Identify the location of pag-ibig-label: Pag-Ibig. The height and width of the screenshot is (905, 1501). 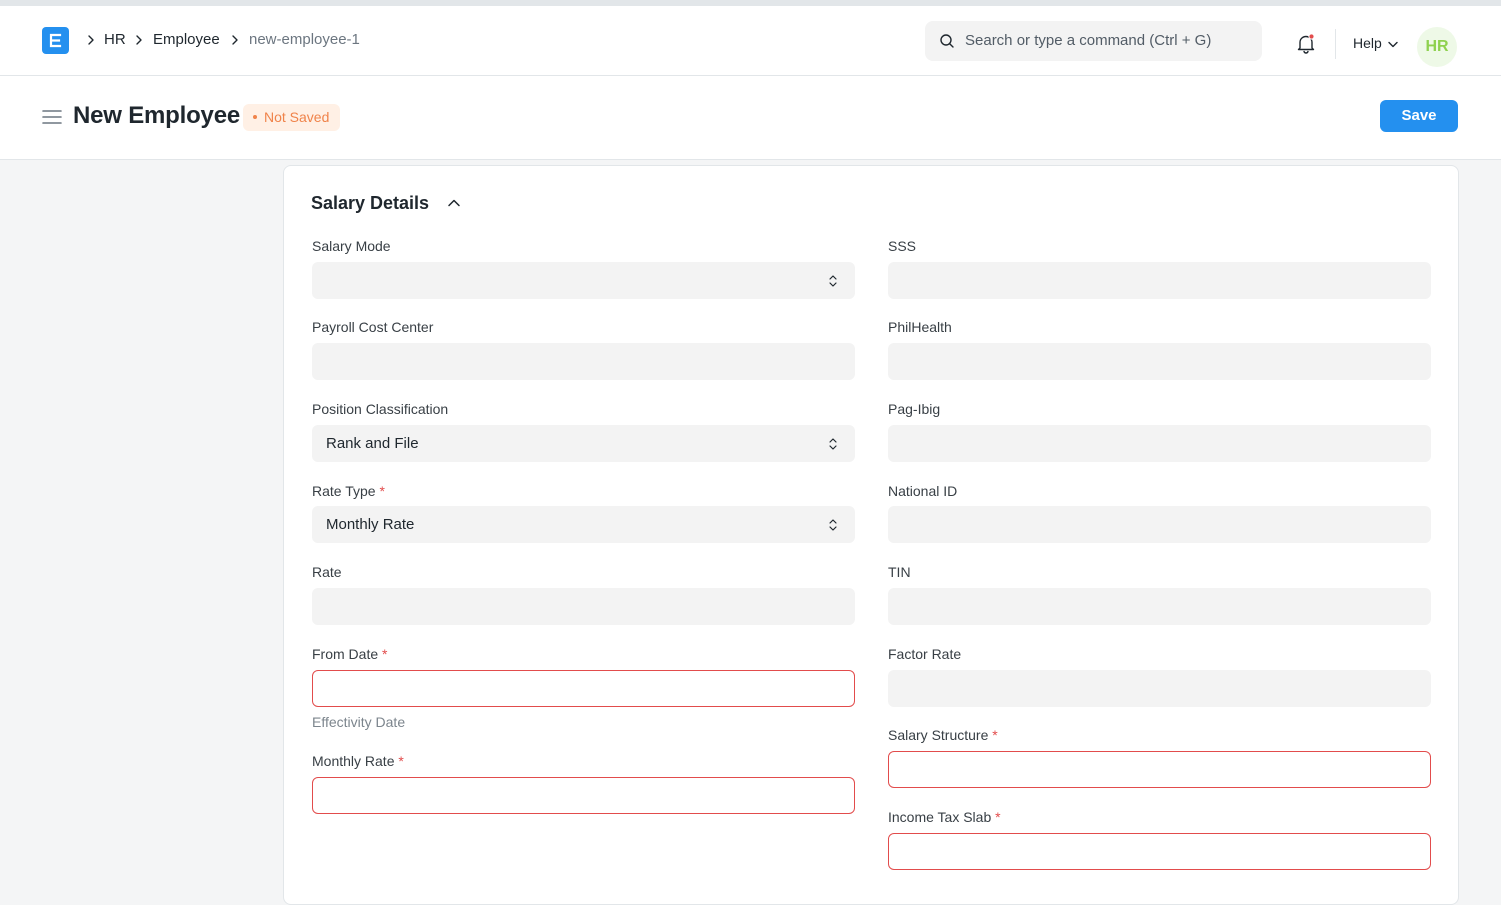
(914, 409).